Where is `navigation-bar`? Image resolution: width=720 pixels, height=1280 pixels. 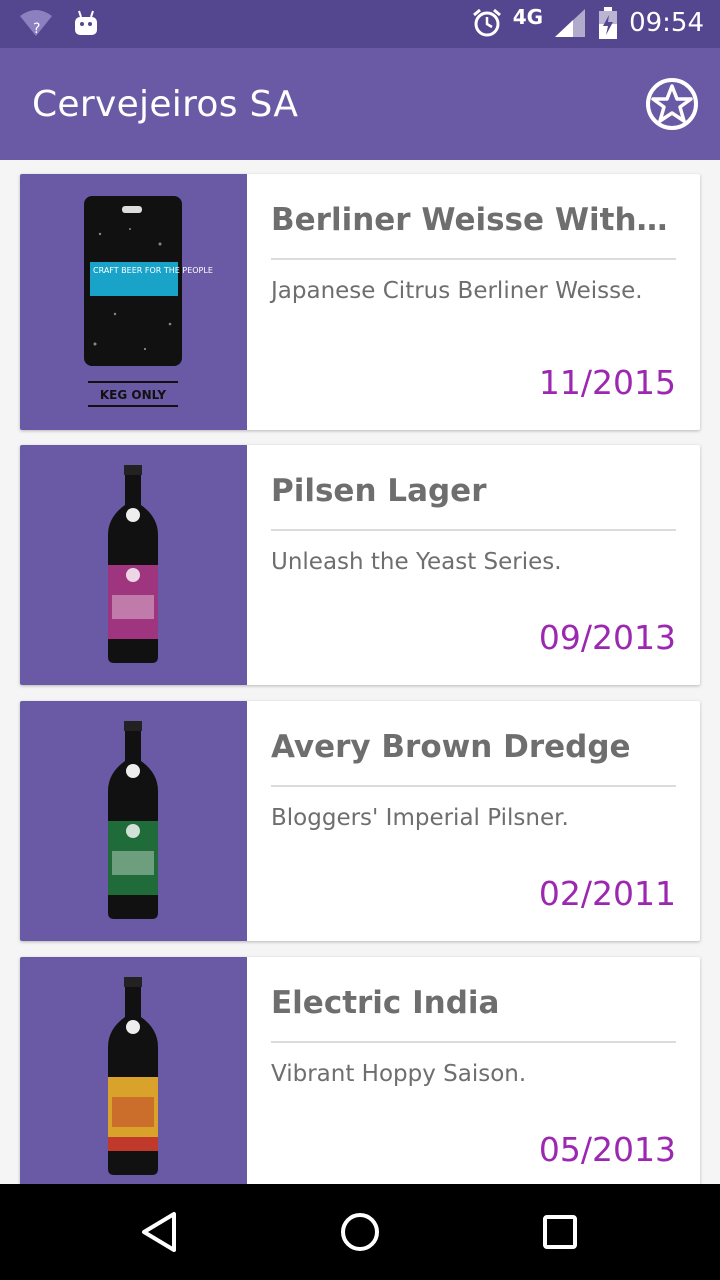
navigation-bar is located at coordinates (360, 1232).